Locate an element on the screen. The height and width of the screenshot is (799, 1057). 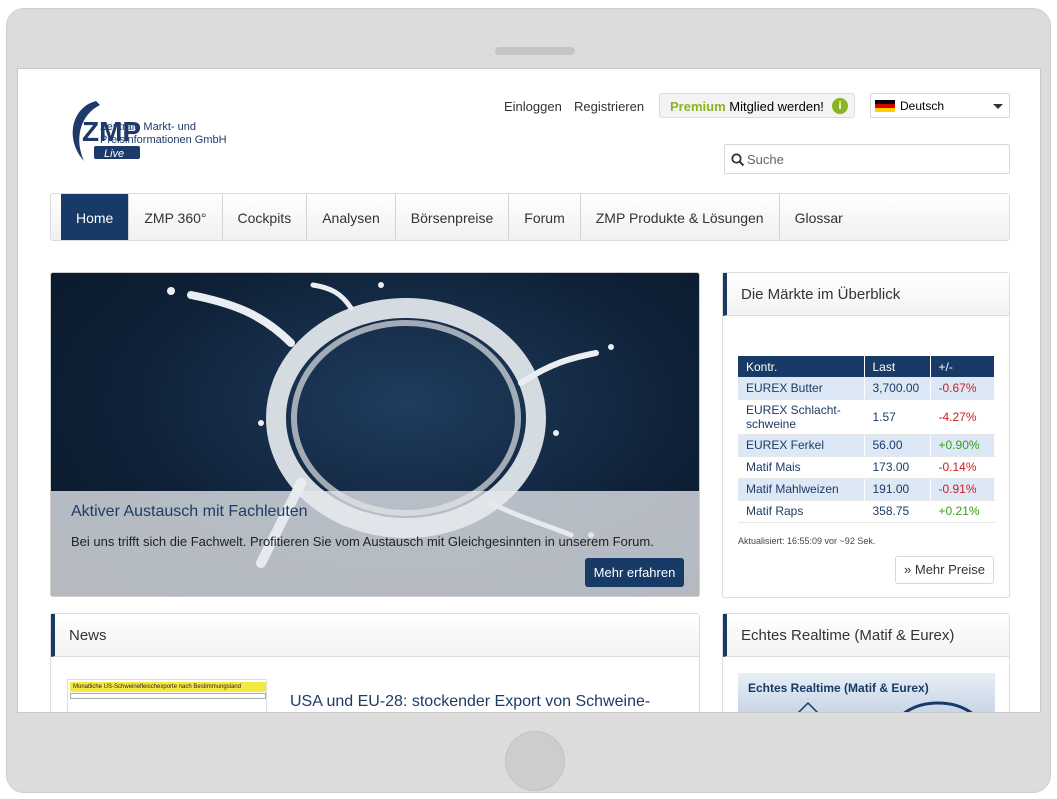
market-name-cell: EUREX Schlacht- schweine is located at coordinates (801, 417).